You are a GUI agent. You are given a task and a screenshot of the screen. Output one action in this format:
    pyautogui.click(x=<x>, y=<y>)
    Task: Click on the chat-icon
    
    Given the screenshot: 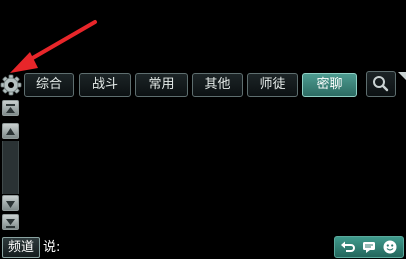 What is the action you would take?
    pyautogui.click(x=369, y=247)
    